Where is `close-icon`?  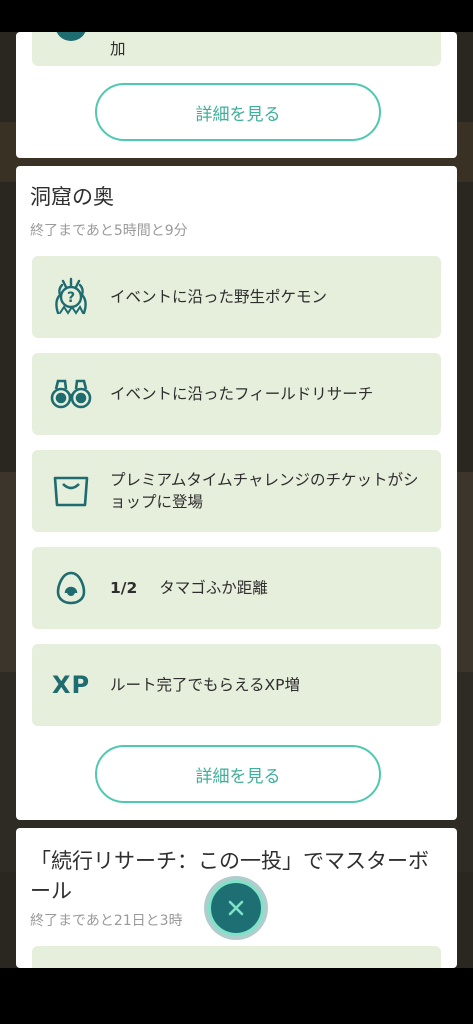
close-icon is located at coordinates (236, 908).